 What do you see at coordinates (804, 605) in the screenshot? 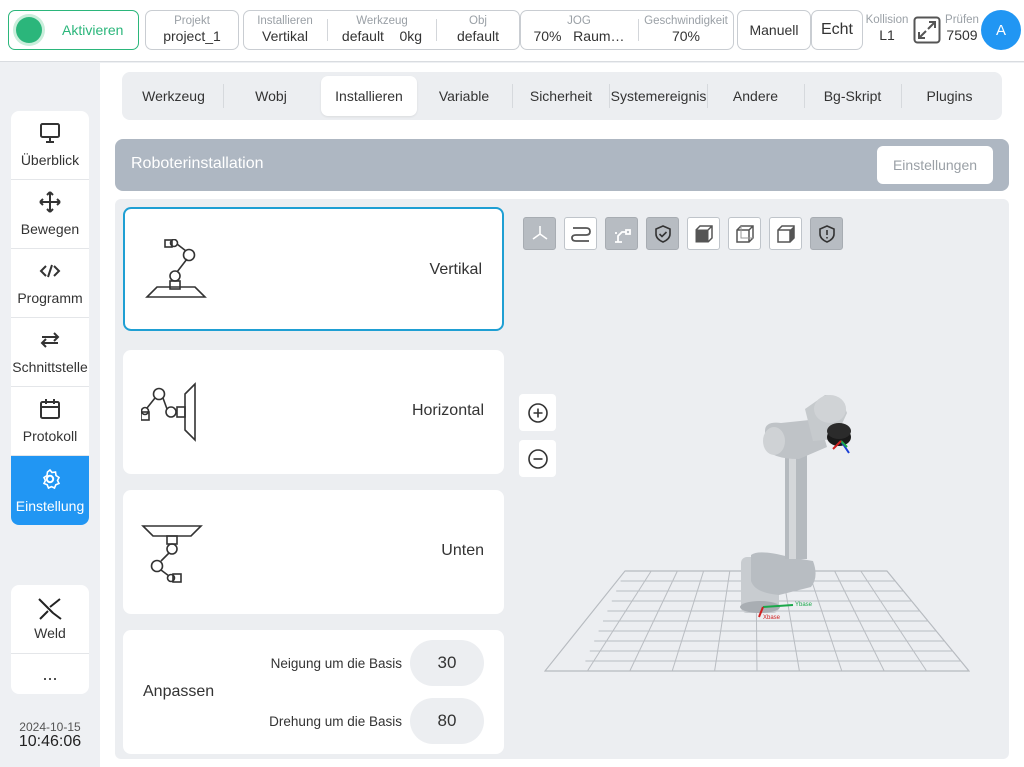
I see `y-axis-label: Ybase` at bounding box center [804, 605].